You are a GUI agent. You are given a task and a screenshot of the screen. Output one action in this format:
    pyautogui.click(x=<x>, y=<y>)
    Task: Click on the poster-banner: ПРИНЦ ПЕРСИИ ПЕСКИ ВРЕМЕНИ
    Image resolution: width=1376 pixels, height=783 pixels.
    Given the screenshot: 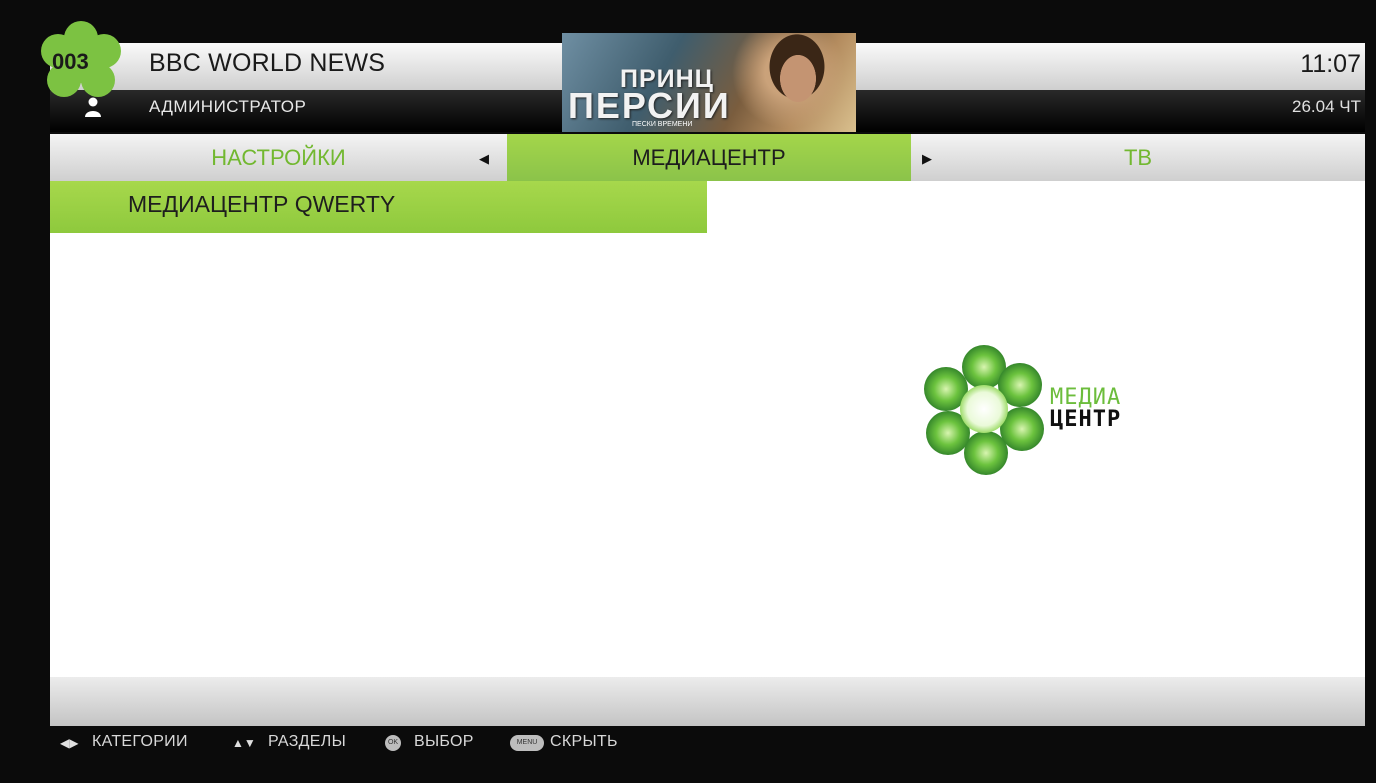 What is the action you would take?
    pyautogui.click(x=709, y=82)
    